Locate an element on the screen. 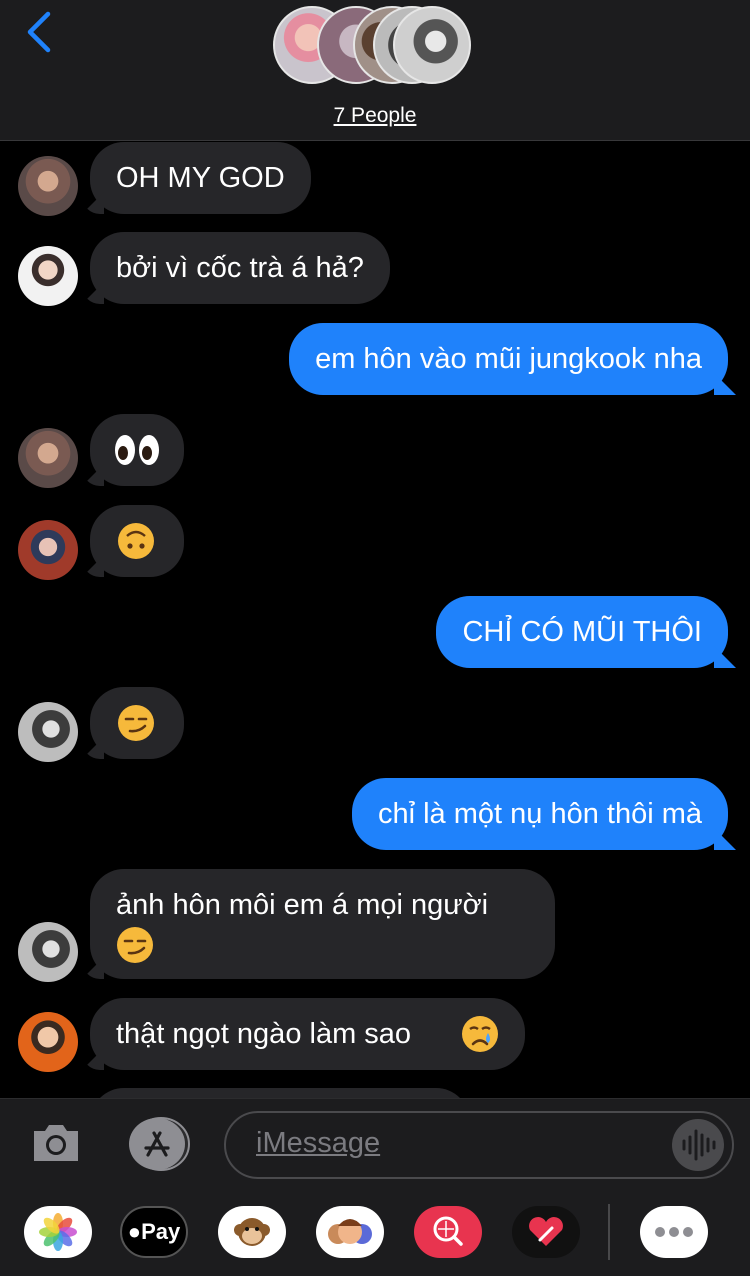 This screenshot has height=1276, width=750. photos-icon is located at coordinates (58, 1232).